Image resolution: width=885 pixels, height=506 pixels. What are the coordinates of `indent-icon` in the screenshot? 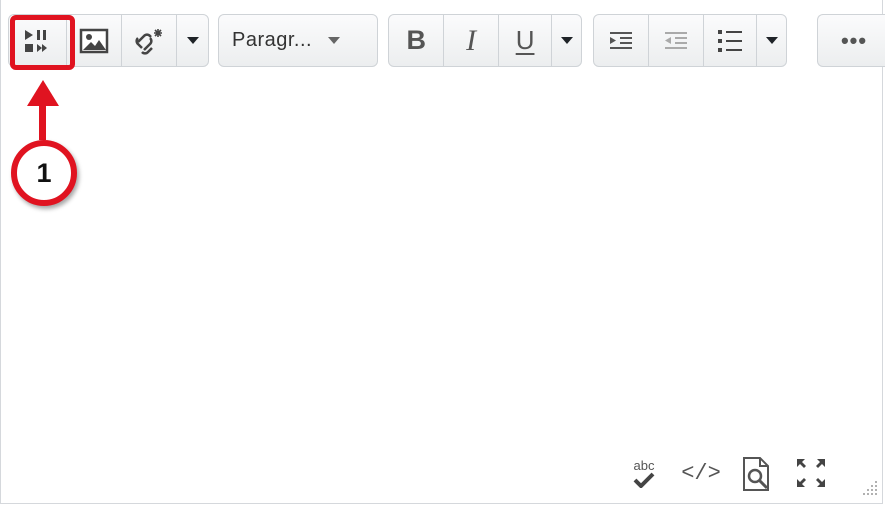 It's located at (621, 40).